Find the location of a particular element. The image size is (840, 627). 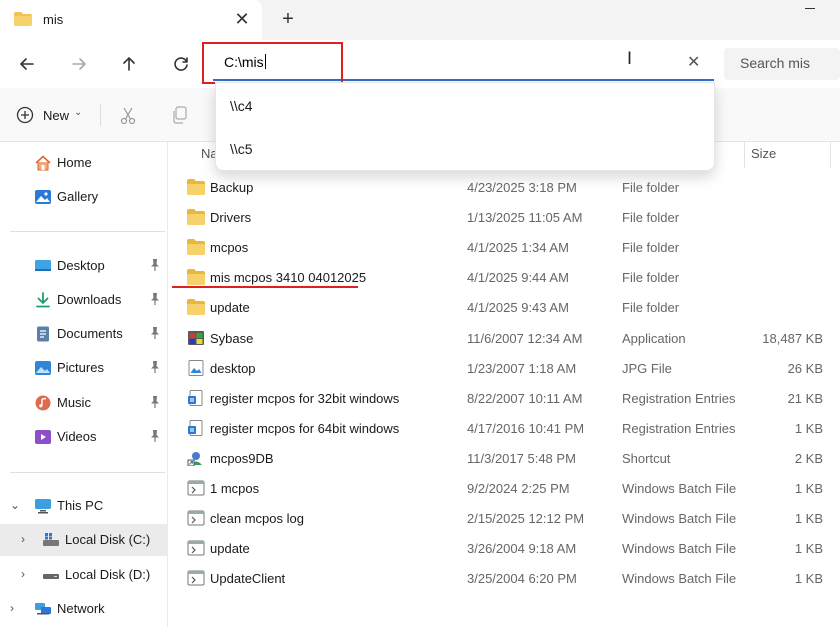

sidebar-item-network: › Network is located at coordinates (83, 609).